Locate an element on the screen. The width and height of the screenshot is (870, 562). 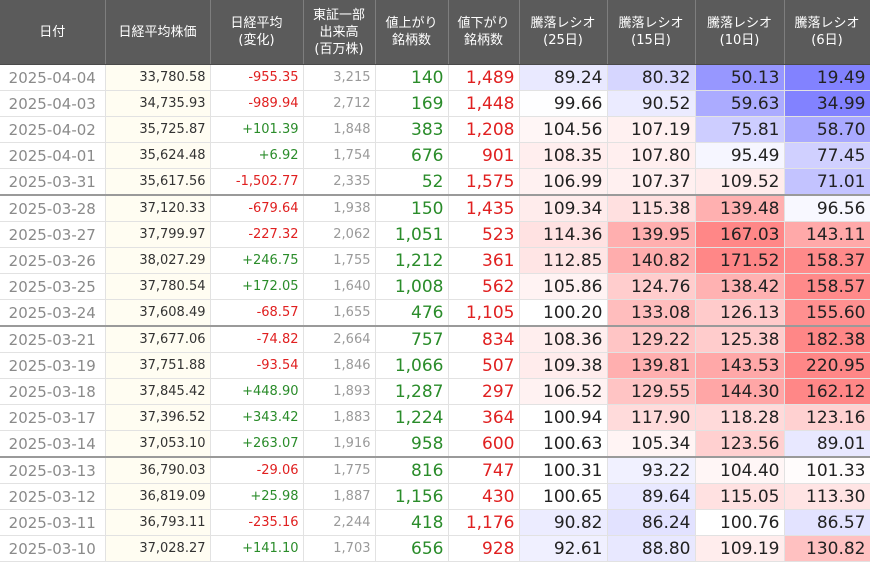
cell-ratio-25: 100.65 is located at coordinates (563, 496).